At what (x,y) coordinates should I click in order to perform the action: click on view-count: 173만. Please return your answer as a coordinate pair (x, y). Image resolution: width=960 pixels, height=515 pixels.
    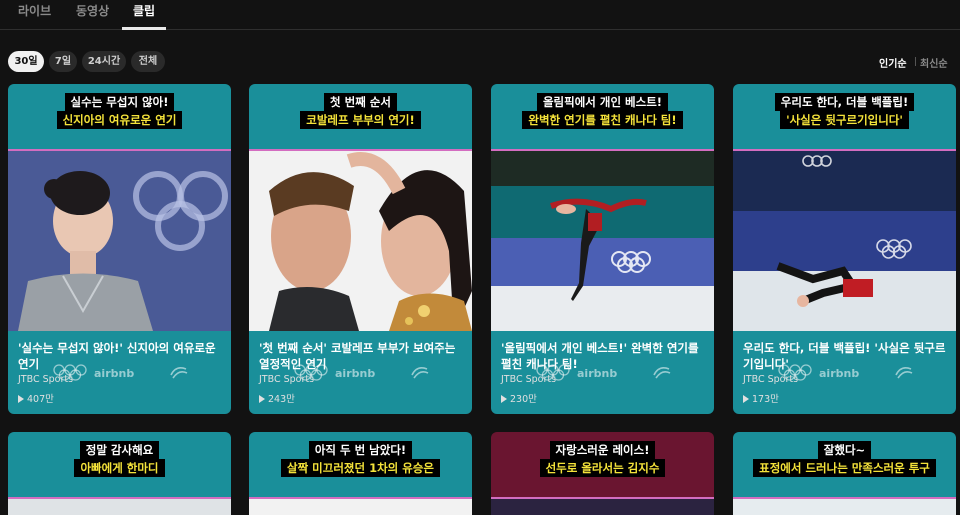
    Looking at the image, I should click on (761, 398).